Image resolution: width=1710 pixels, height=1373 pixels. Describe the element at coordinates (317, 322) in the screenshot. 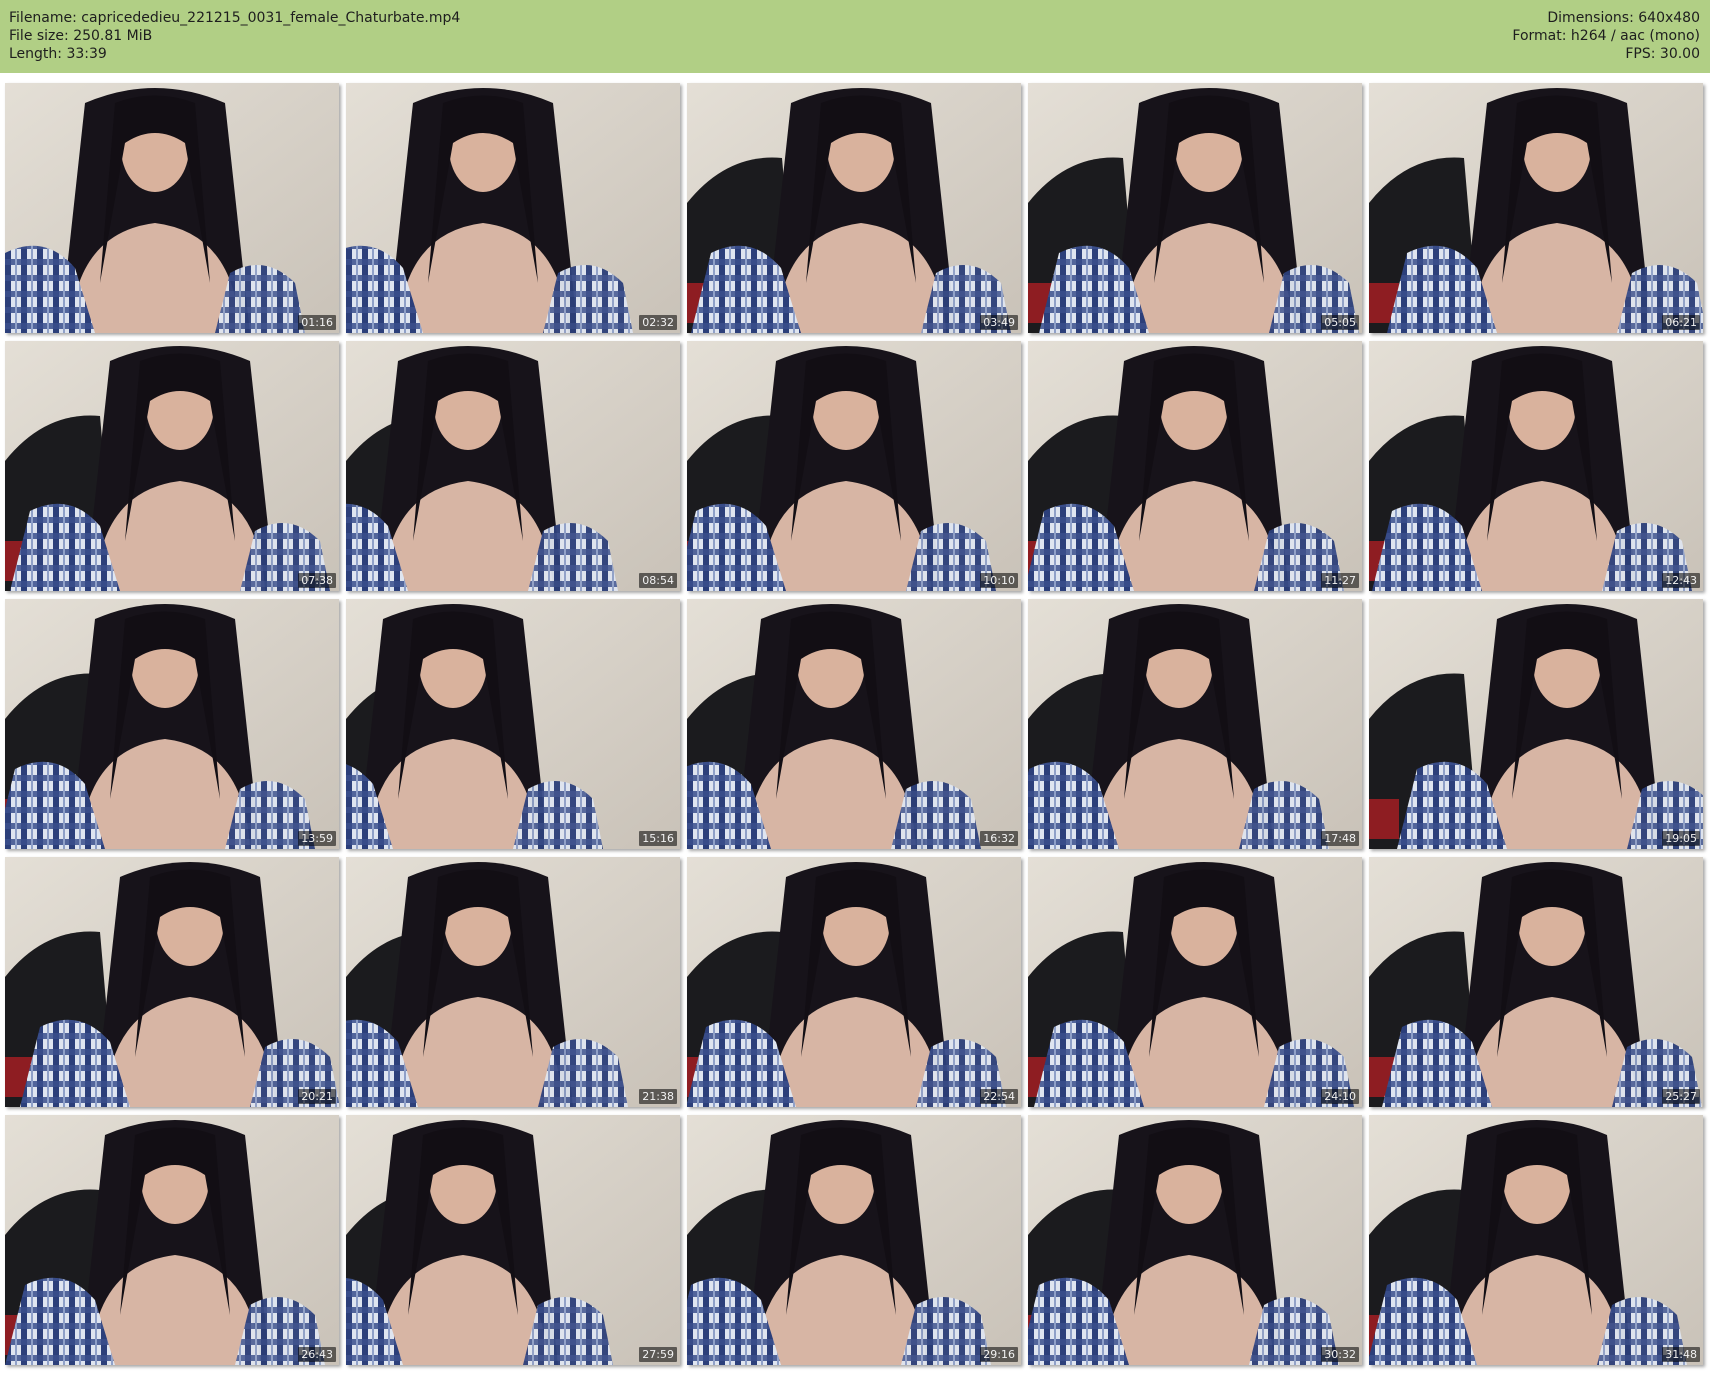

I see `timestamp: 01:16` at that location.